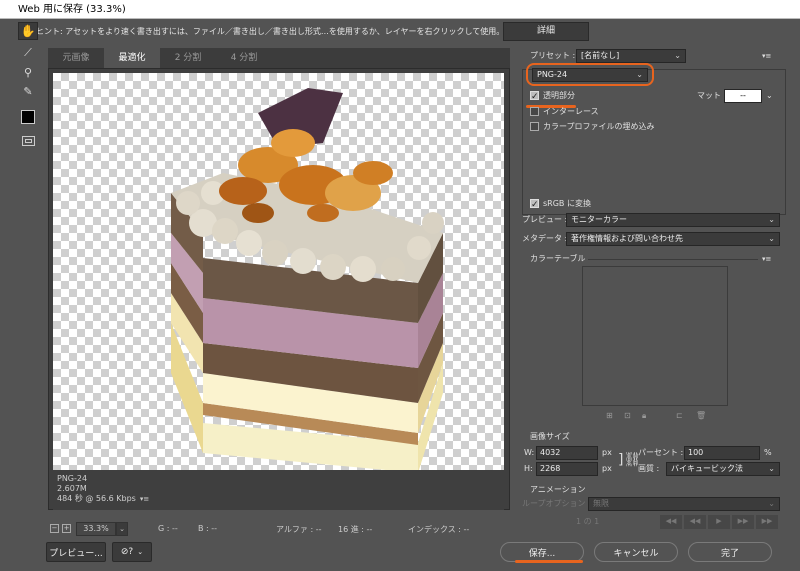  What do you see at coordinates (144, 499) in the screenshot?
I see `download-speed-menu-icon: ▾≡` at bounding box center [144, 499].